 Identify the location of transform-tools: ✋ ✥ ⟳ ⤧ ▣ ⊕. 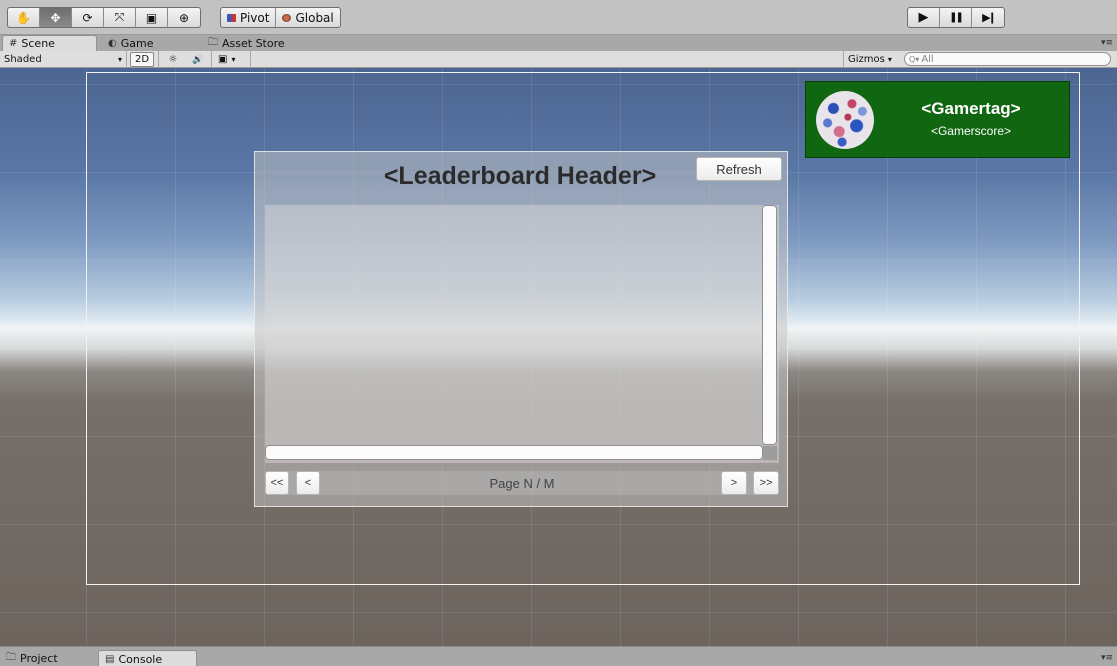
(104, 17).